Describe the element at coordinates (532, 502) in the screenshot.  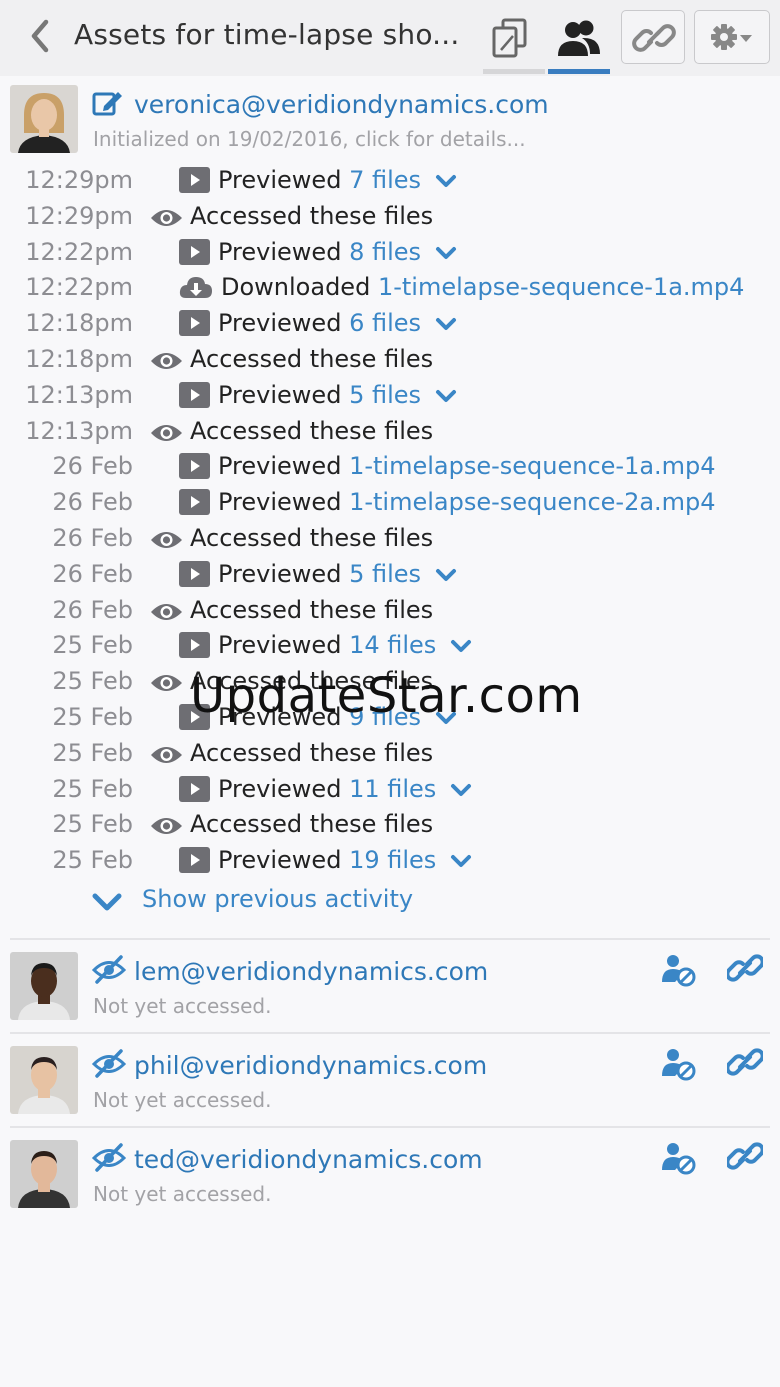
I see `file-name-link: 1-timelapse-sequence-2a.mp4` at that location.